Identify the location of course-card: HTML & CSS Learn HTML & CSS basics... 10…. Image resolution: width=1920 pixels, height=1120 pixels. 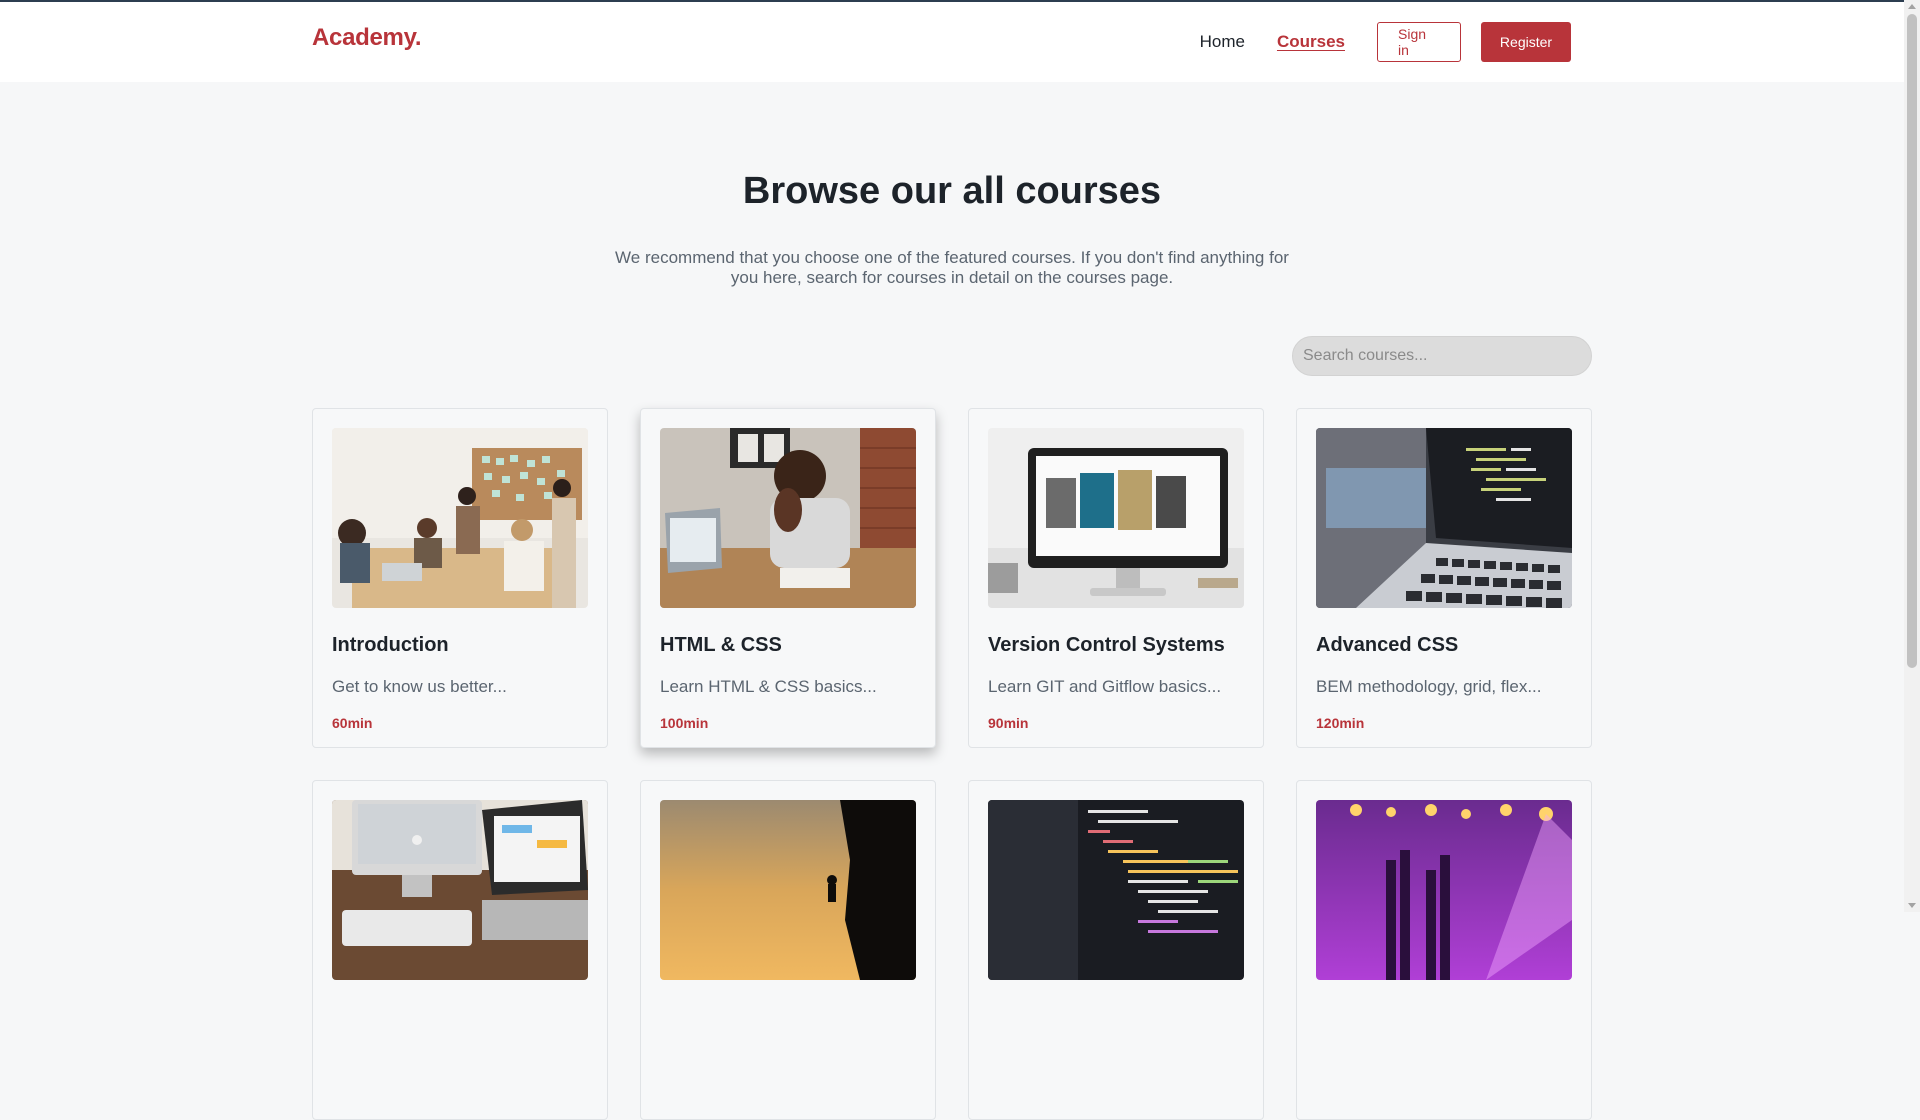
(788, 578).